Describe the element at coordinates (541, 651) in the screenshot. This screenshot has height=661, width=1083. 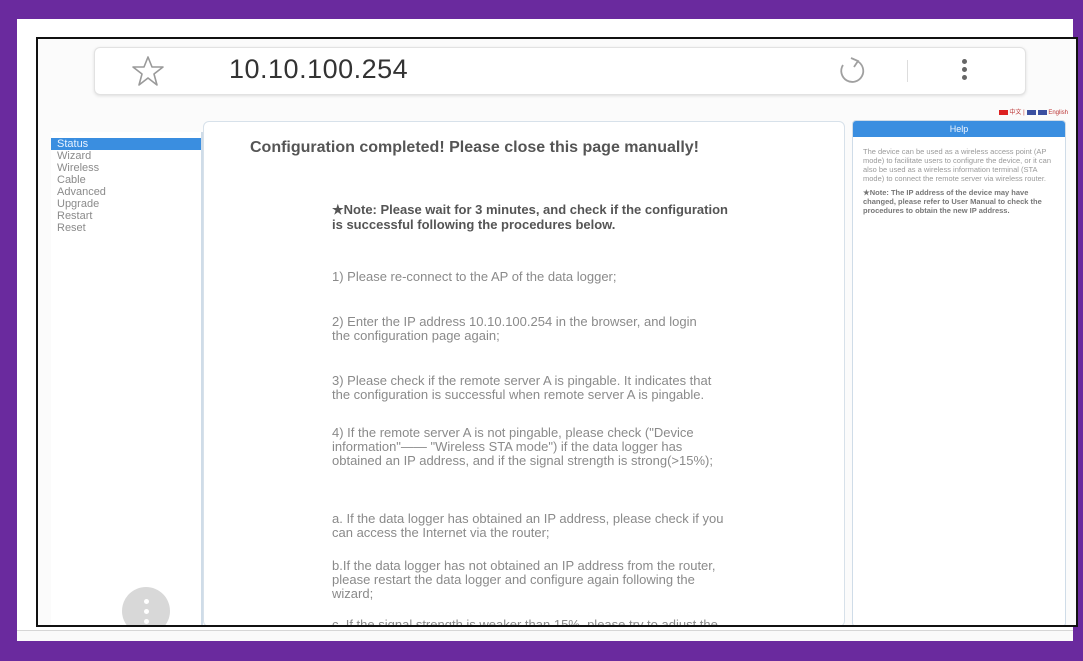
I see `outer-frame-bottom` at that location.